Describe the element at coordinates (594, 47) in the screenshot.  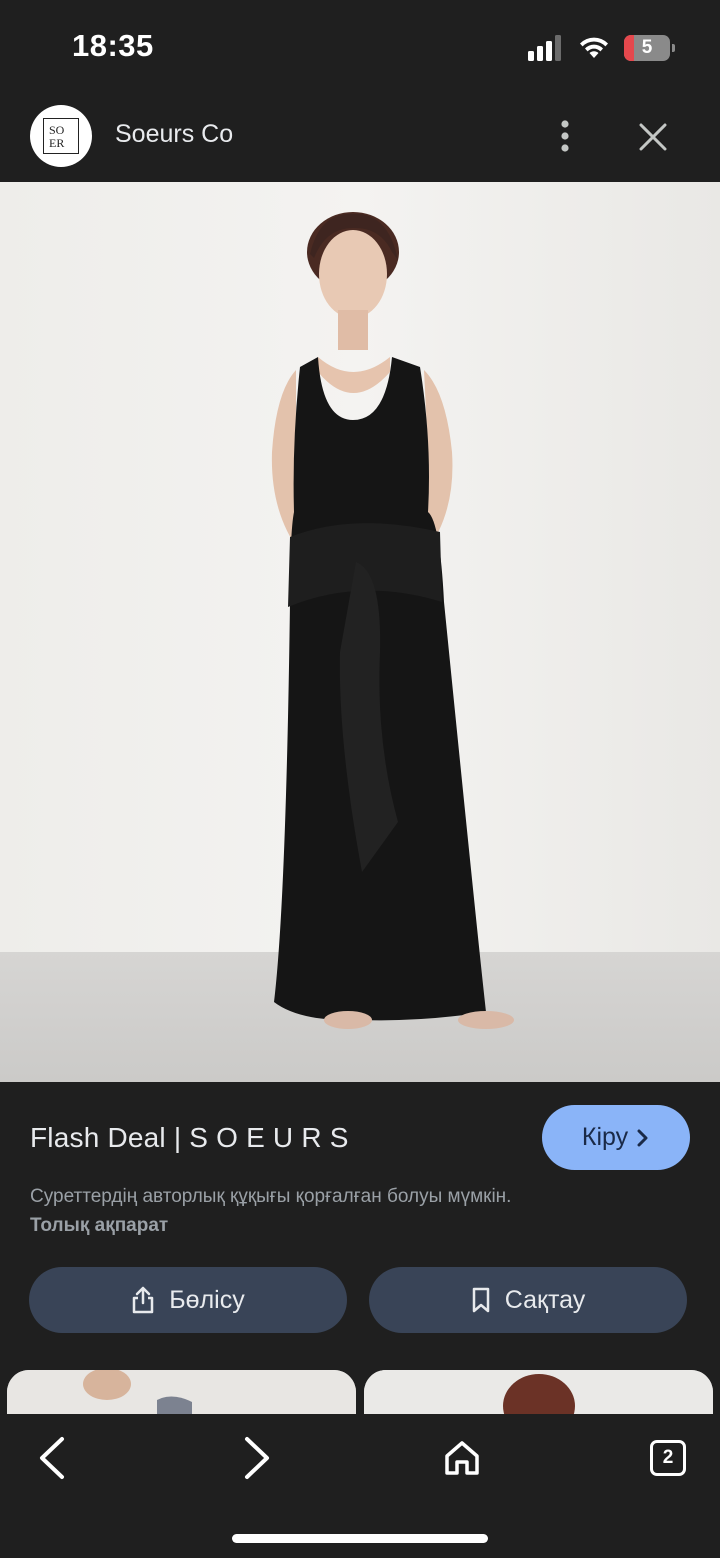
I see `wifi-icon` at that location.